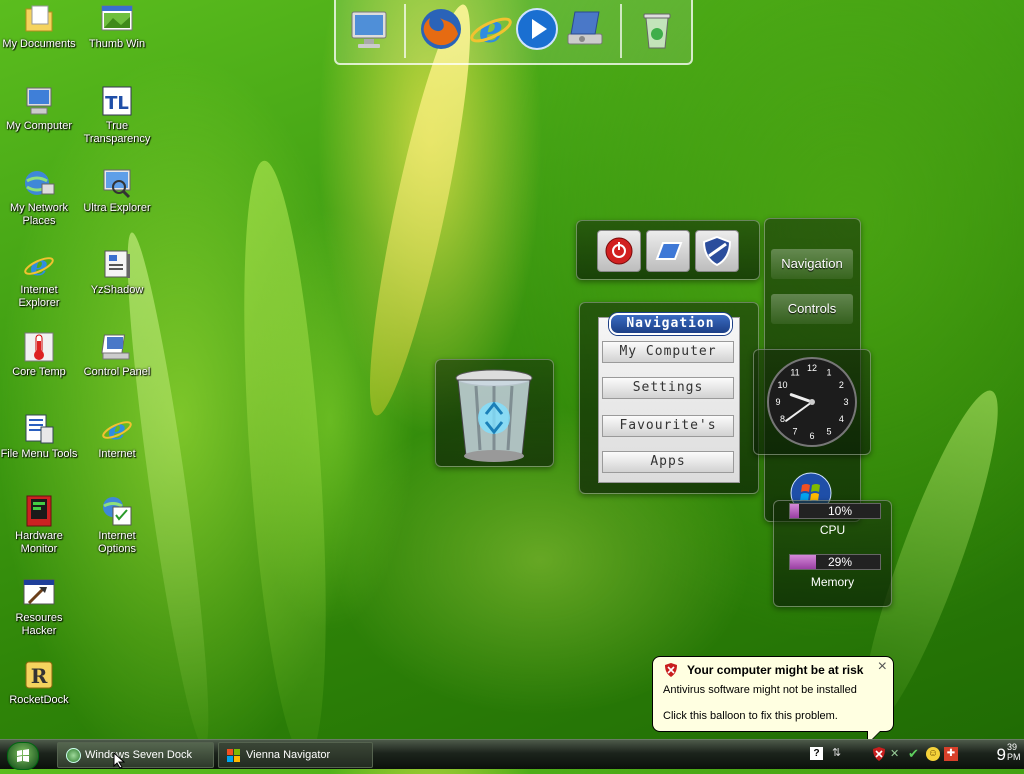 This screenshot has width=1024, height=774. Describe the element at coordinates (117, 132) in the screenshot. I see `desktop-icon-label: True Transparency` at that location.